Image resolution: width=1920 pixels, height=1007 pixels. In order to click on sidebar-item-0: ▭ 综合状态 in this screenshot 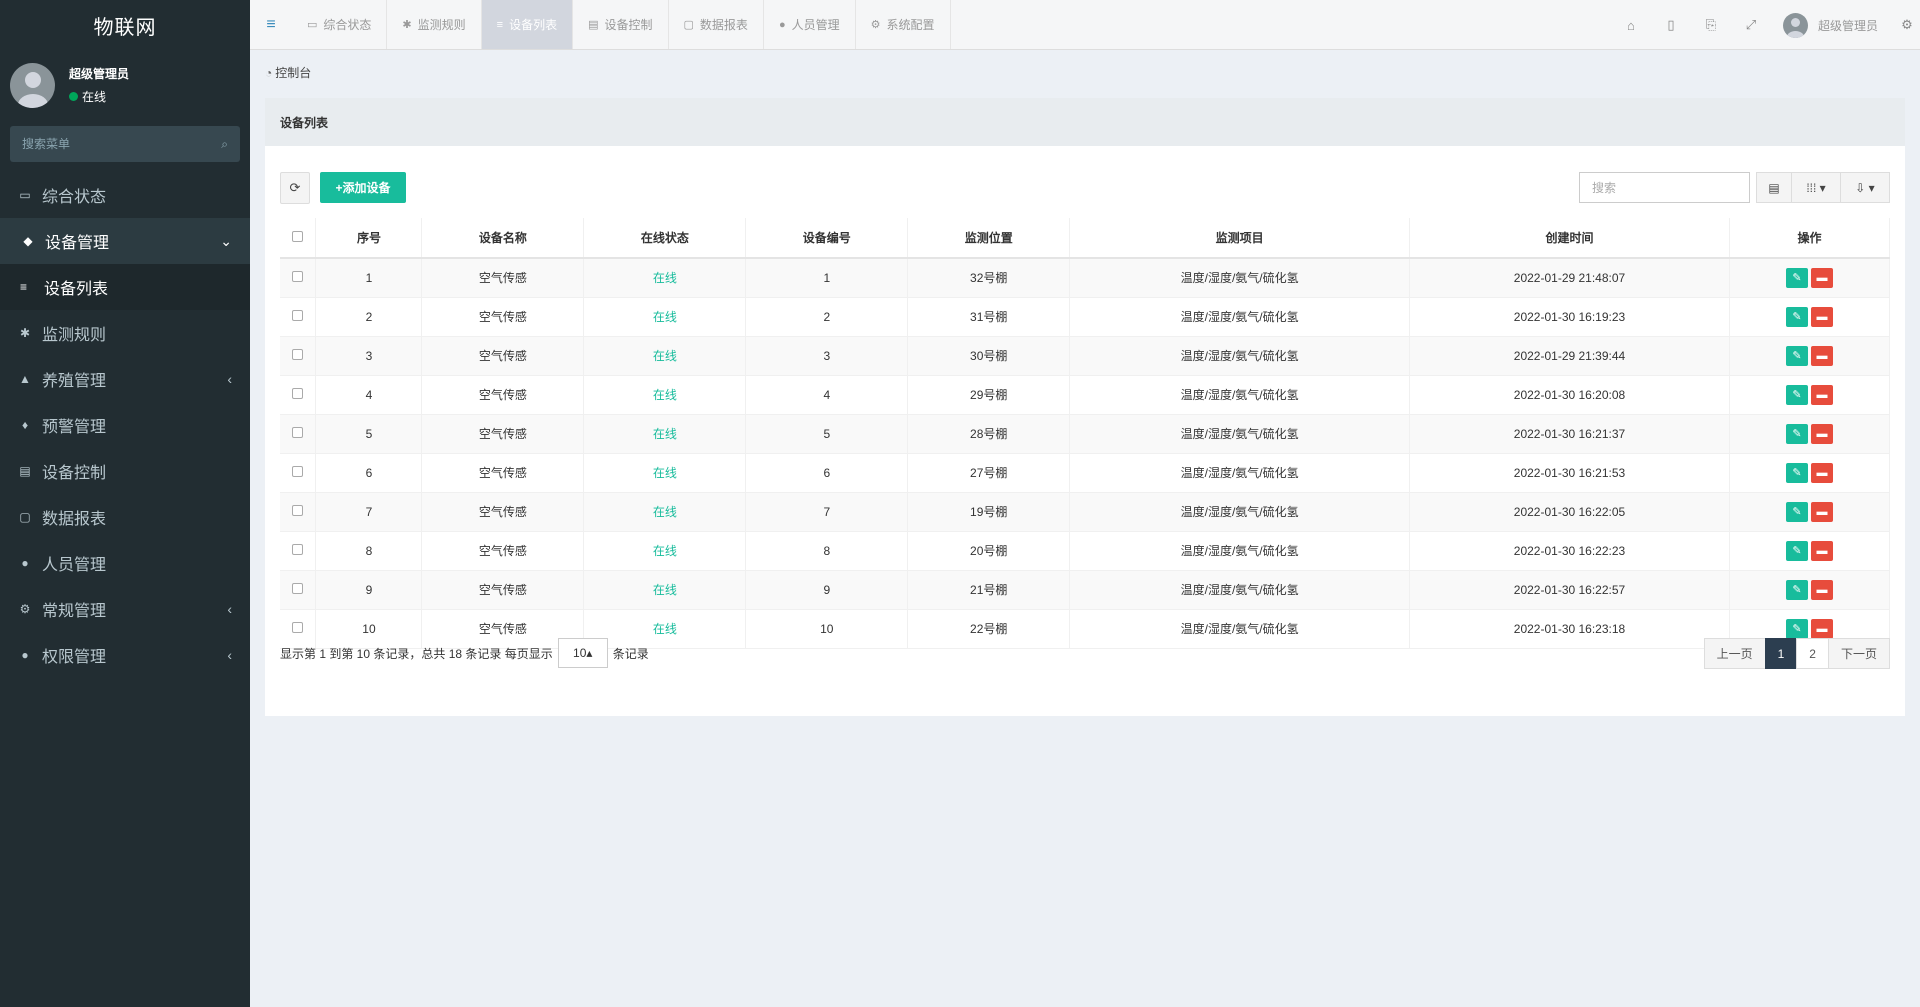, I will do `click(125, 195)`.